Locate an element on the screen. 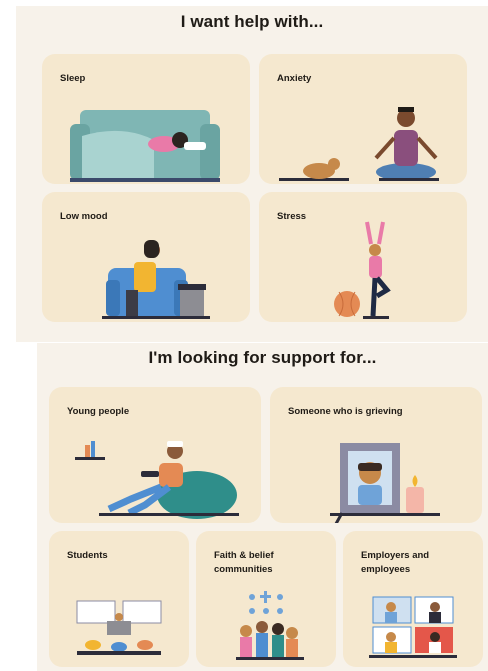  sleep-illustration is located at coordinates (145, 146).